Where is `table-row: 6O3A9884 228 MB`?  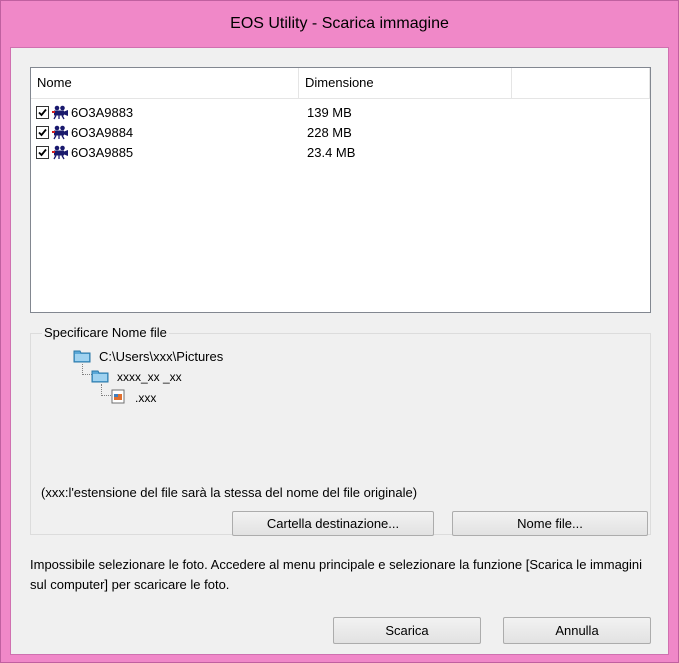 table-row: 6O3A9884 228 MB is located at coordinates (340, 133).